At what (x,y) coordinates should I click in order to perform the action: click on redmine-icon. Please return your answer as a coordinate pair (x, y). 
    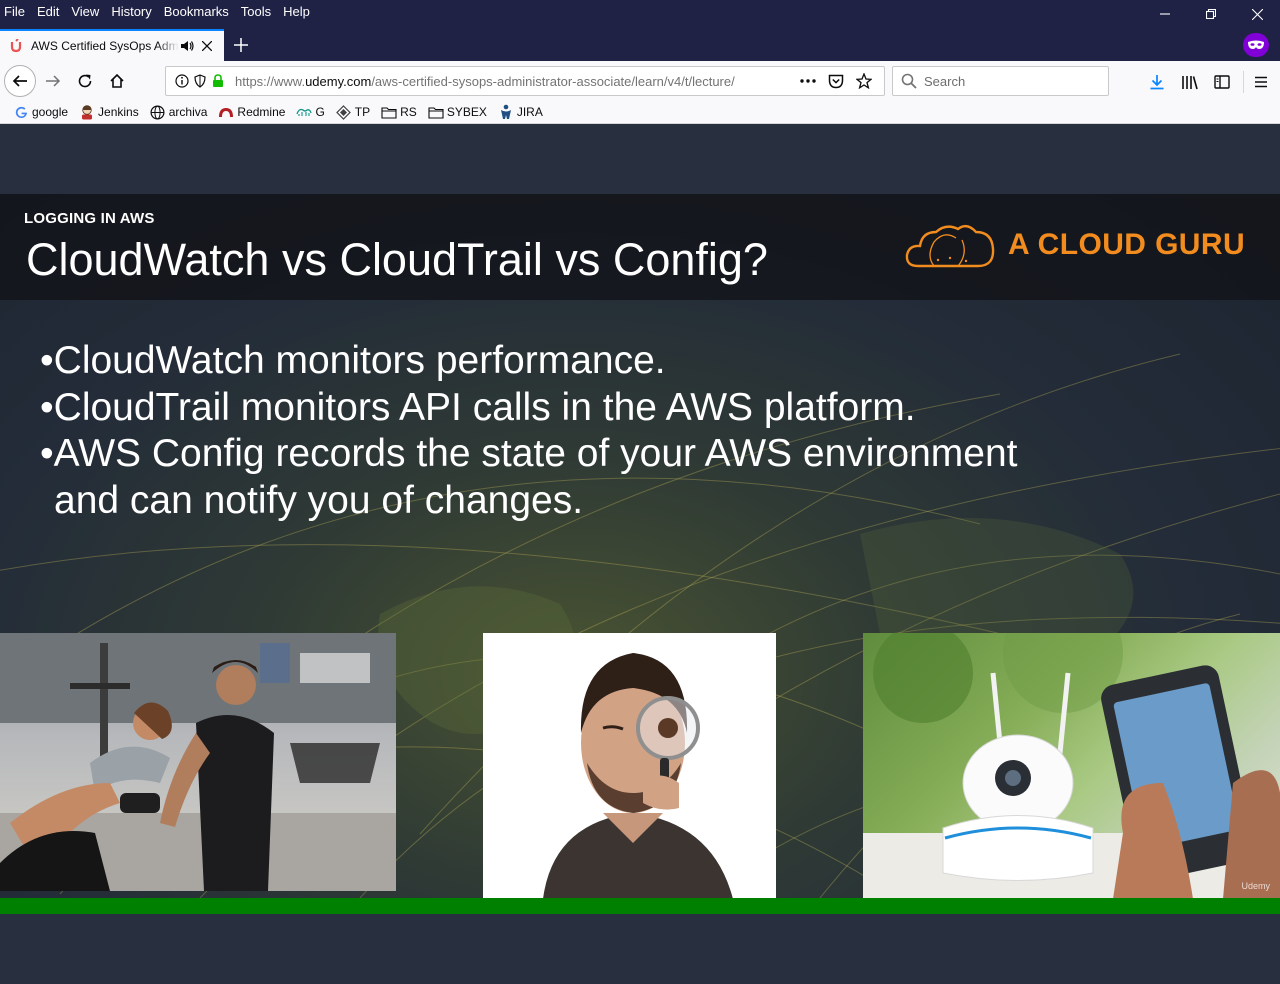
    Looking at the image, I should click on (226, 112).